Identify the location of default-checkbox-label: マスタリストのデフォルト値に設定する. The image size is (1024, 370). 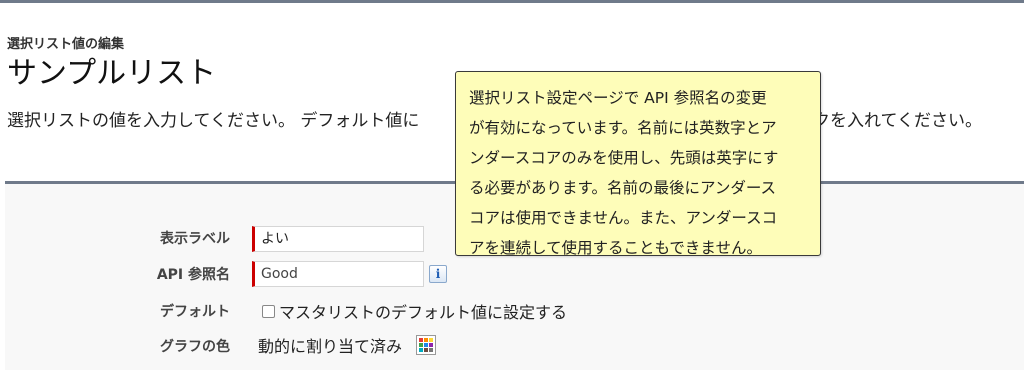
(423, 311).